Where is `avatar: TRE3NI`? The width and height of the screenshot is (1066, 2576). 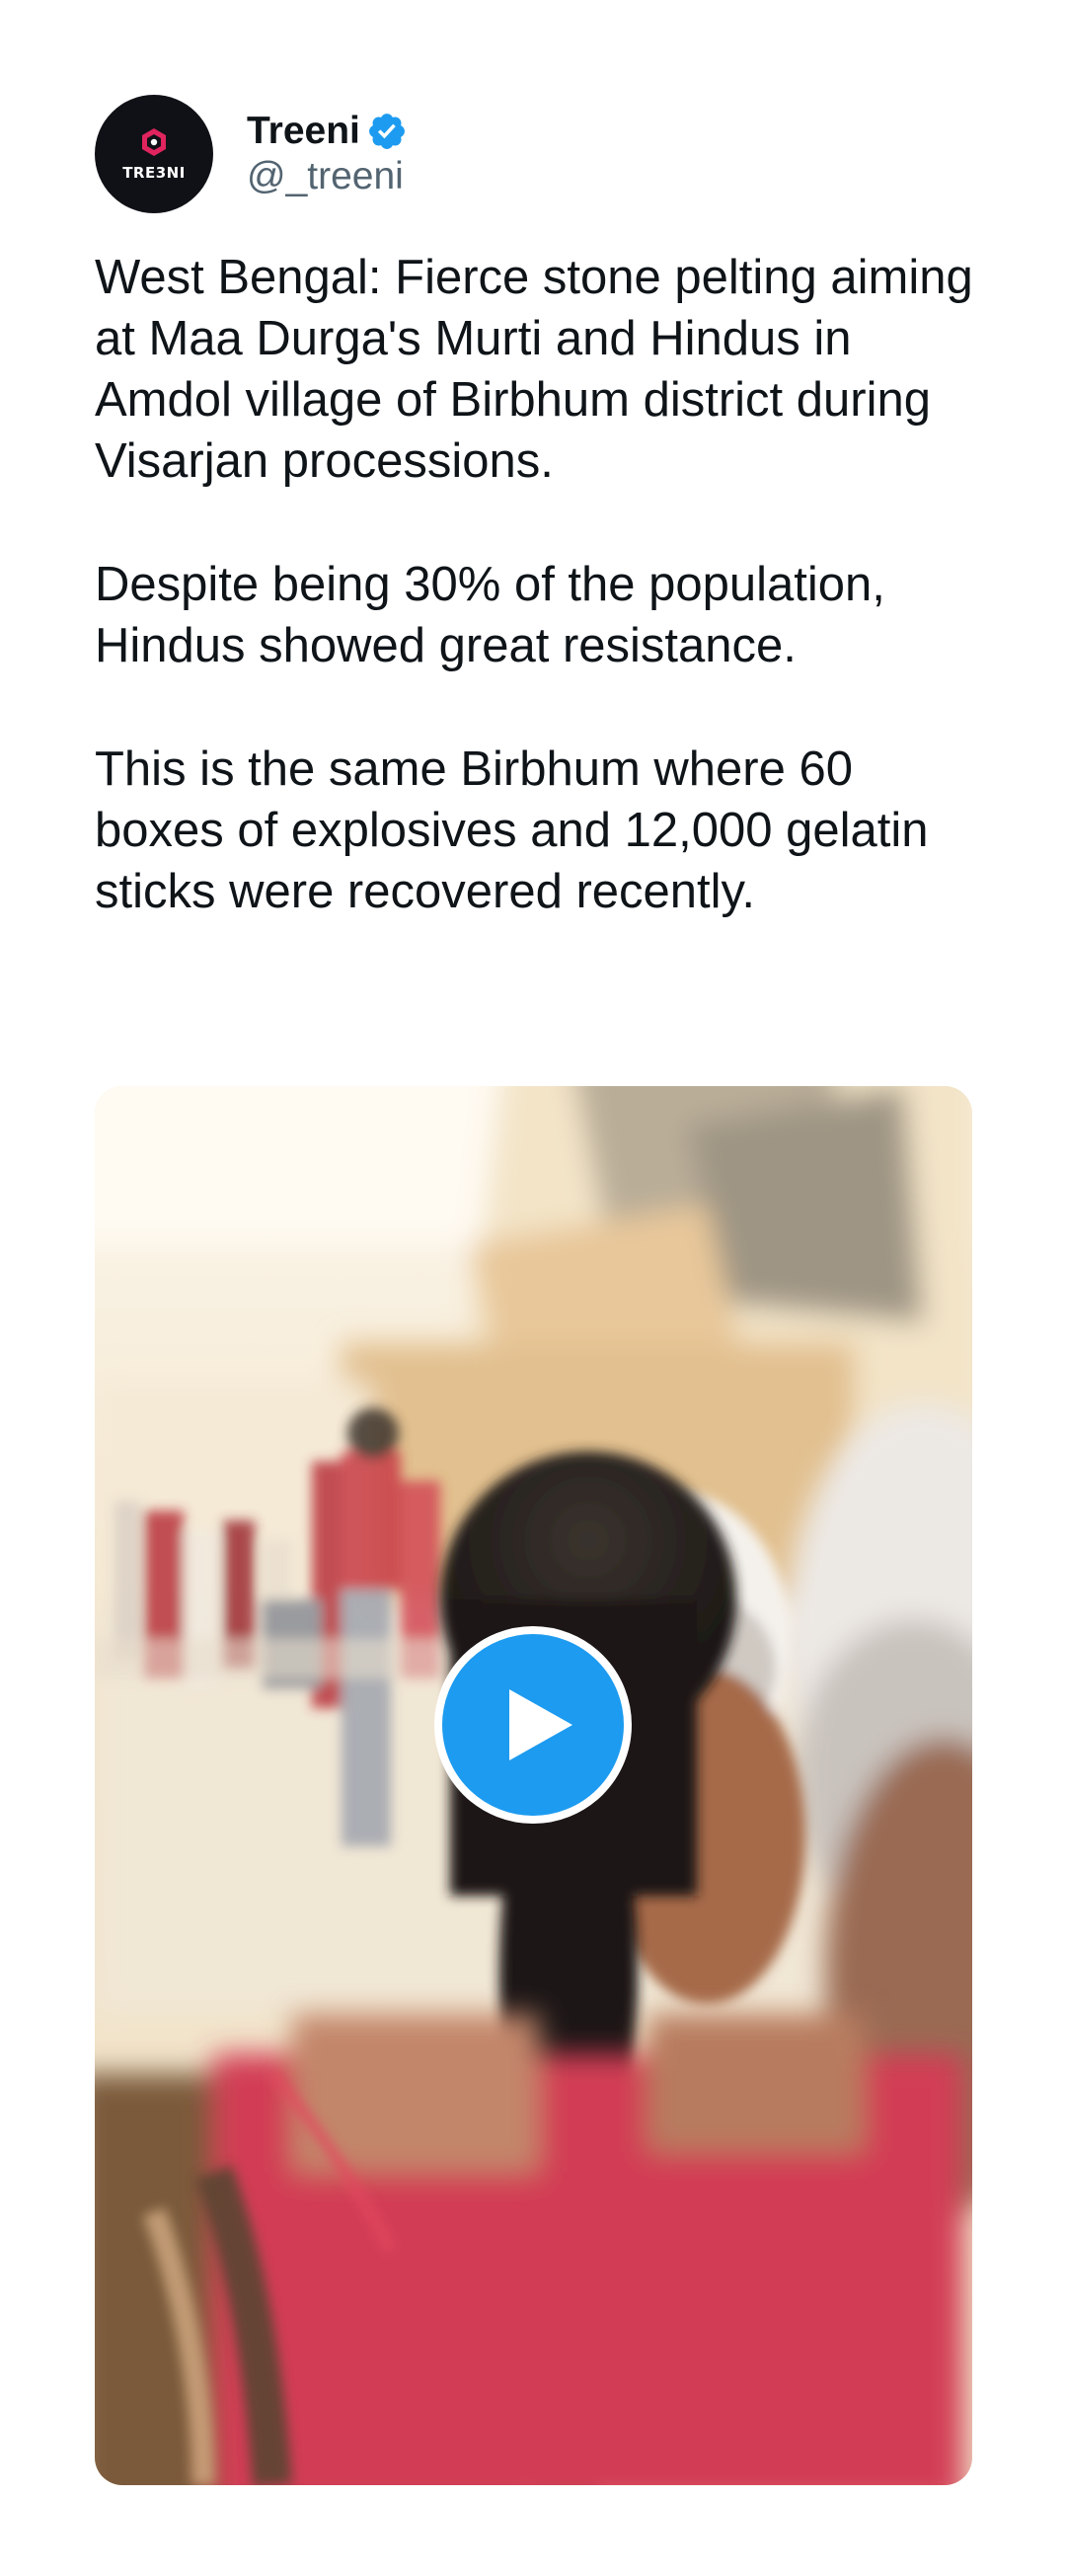
avatar: TRE3NI is located at coordinates (154, 154).